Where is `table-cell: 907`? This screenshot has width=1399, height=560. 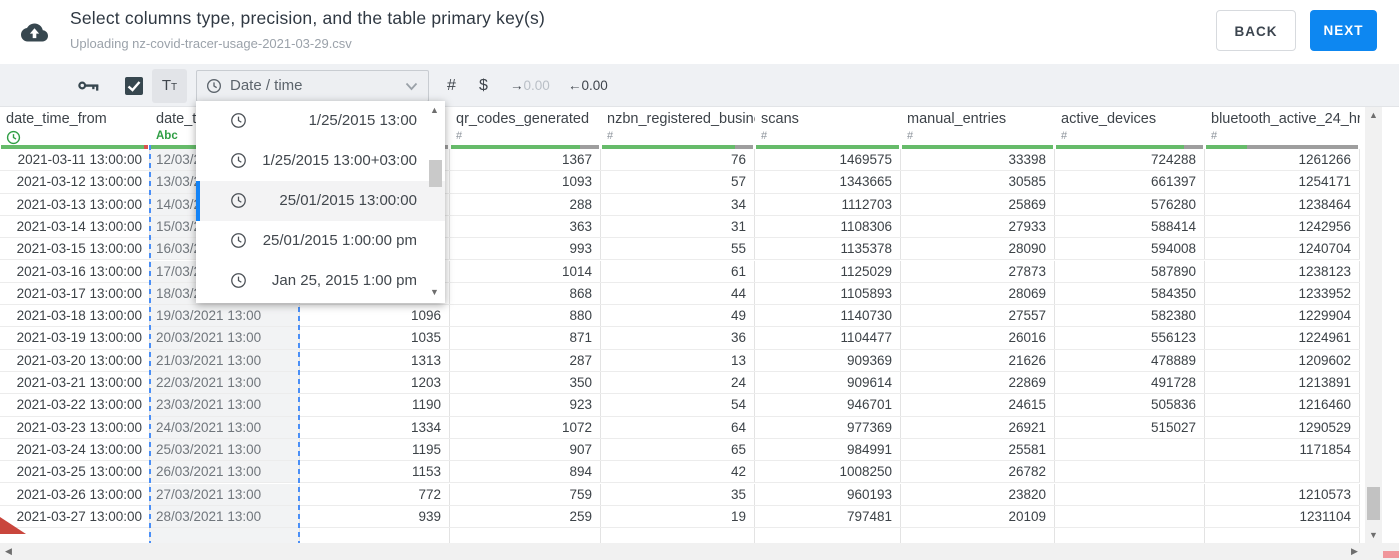 table-cell: 907 is located at coordinates (525, 449).